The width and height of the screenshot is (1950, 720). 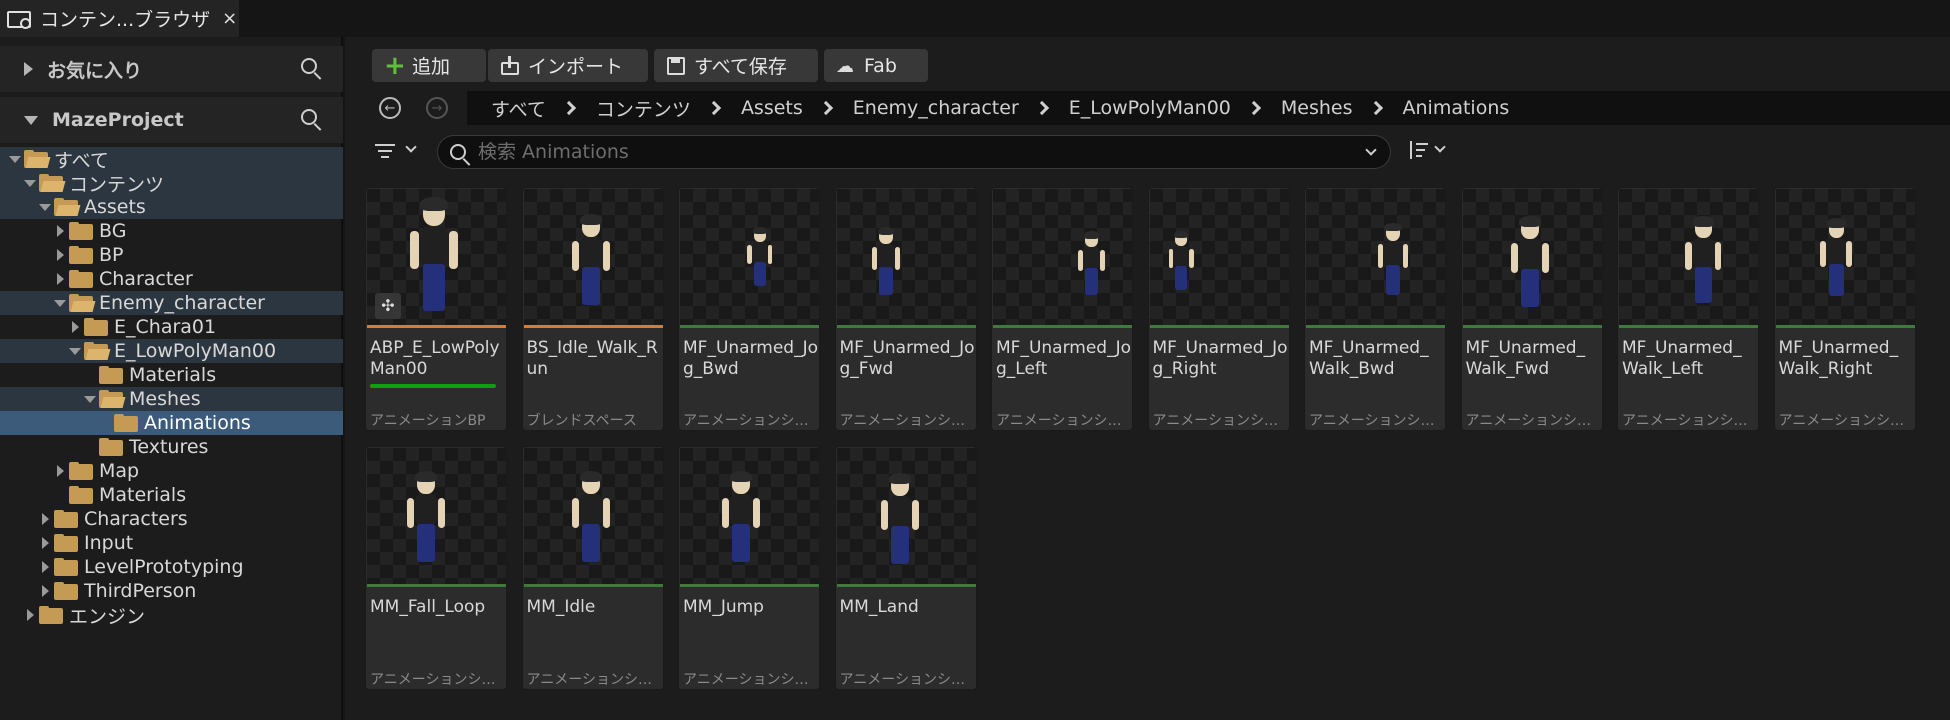 What do you see at coordinates (1456, 108) in the screenshot?
I see `breadcrumb-item: Animations` at bounding box center [1456, 108].